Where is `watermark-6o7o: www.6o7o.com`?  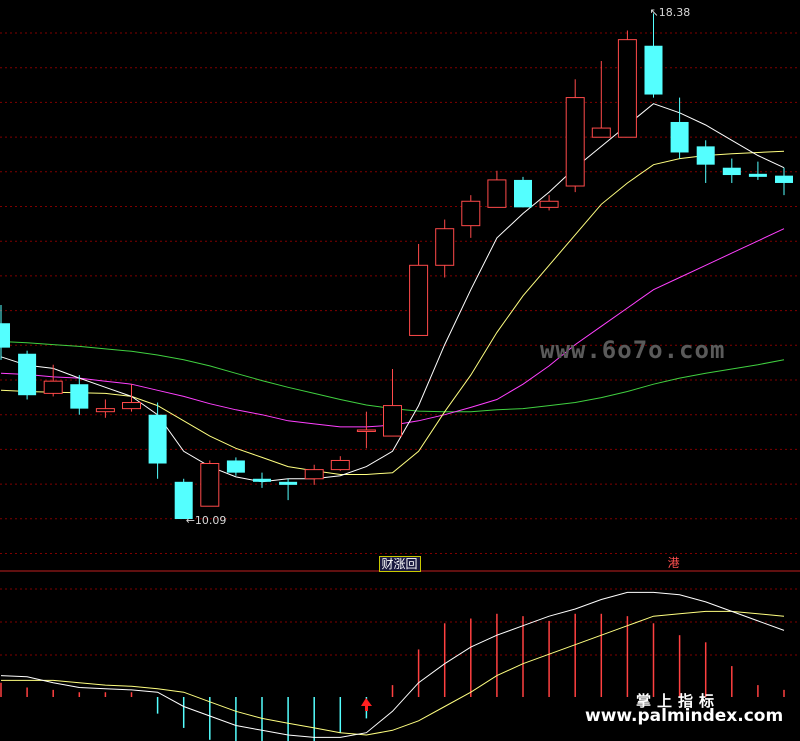
watermark-6o7o: www.6o7o.com is located at coordinates (633, 350).